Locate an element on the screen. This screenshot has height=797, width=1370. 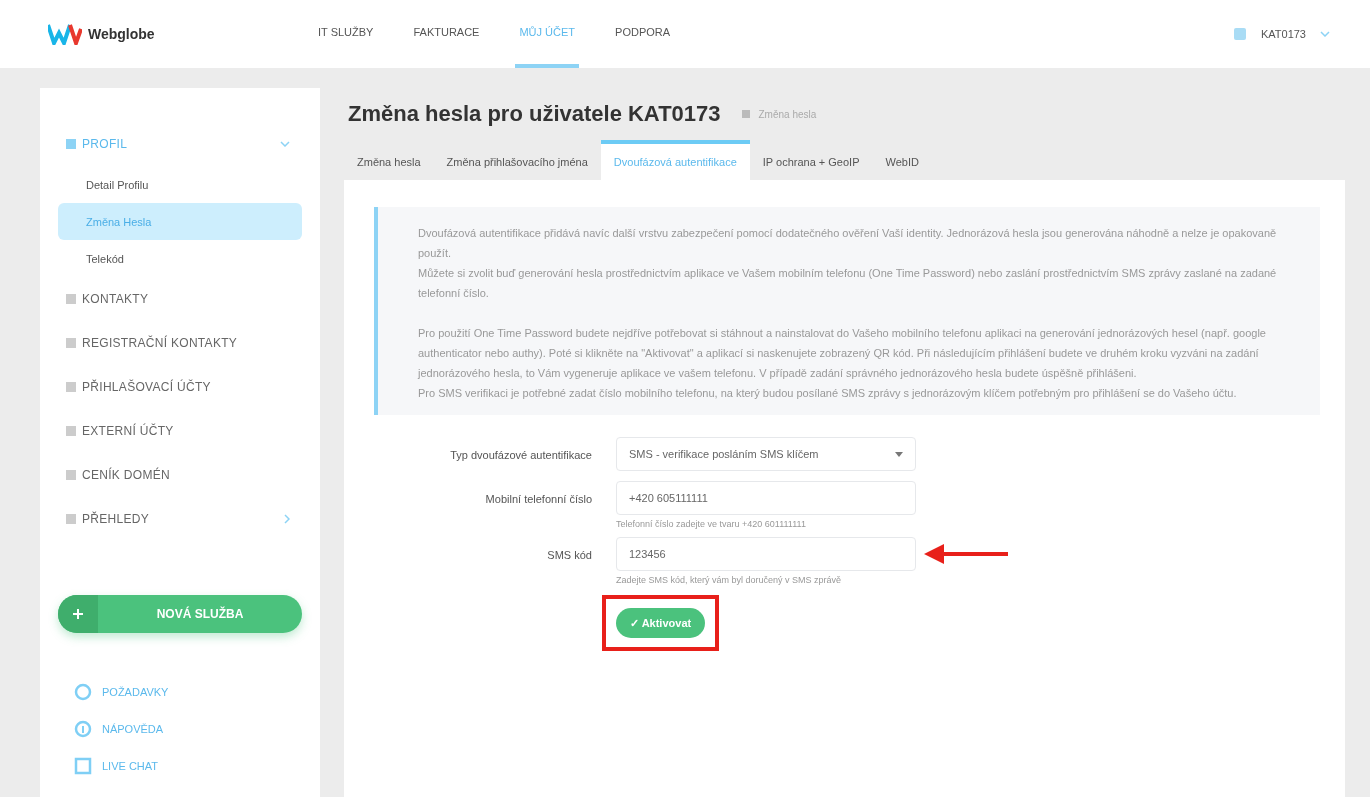
field-hint: Telefonní číslo zadejte ve tvaru +420 601111111 is located at coordinates (711, 524).